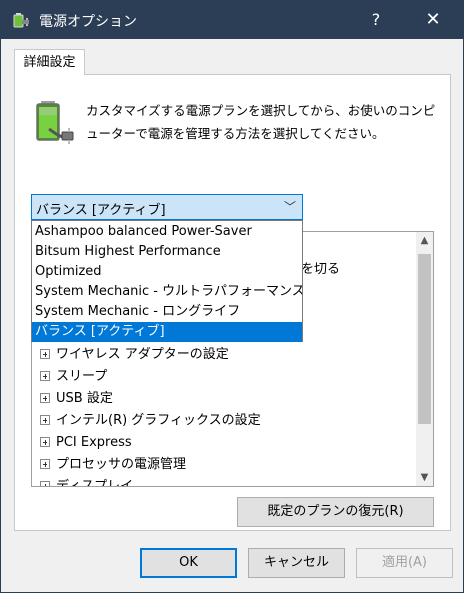  What do you see at coordinates (49, 62) in the screenshot?
I see `tab-advanced-settings: 詳細設定` at bounding box center [49, 62].